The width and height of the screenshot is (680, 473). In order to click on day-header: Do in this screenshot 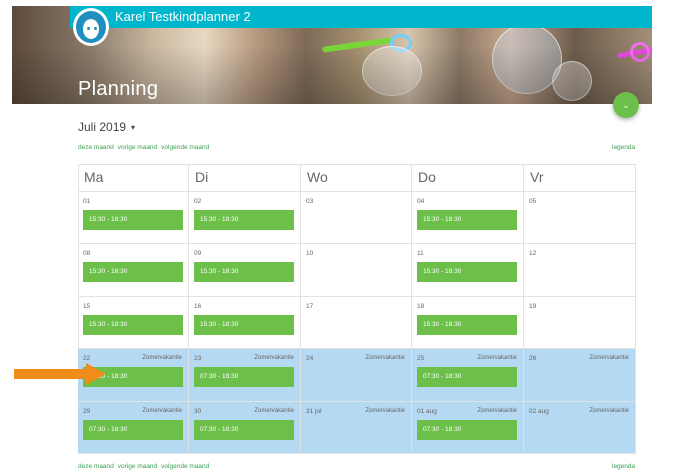, I will do `click(468, 178)`.